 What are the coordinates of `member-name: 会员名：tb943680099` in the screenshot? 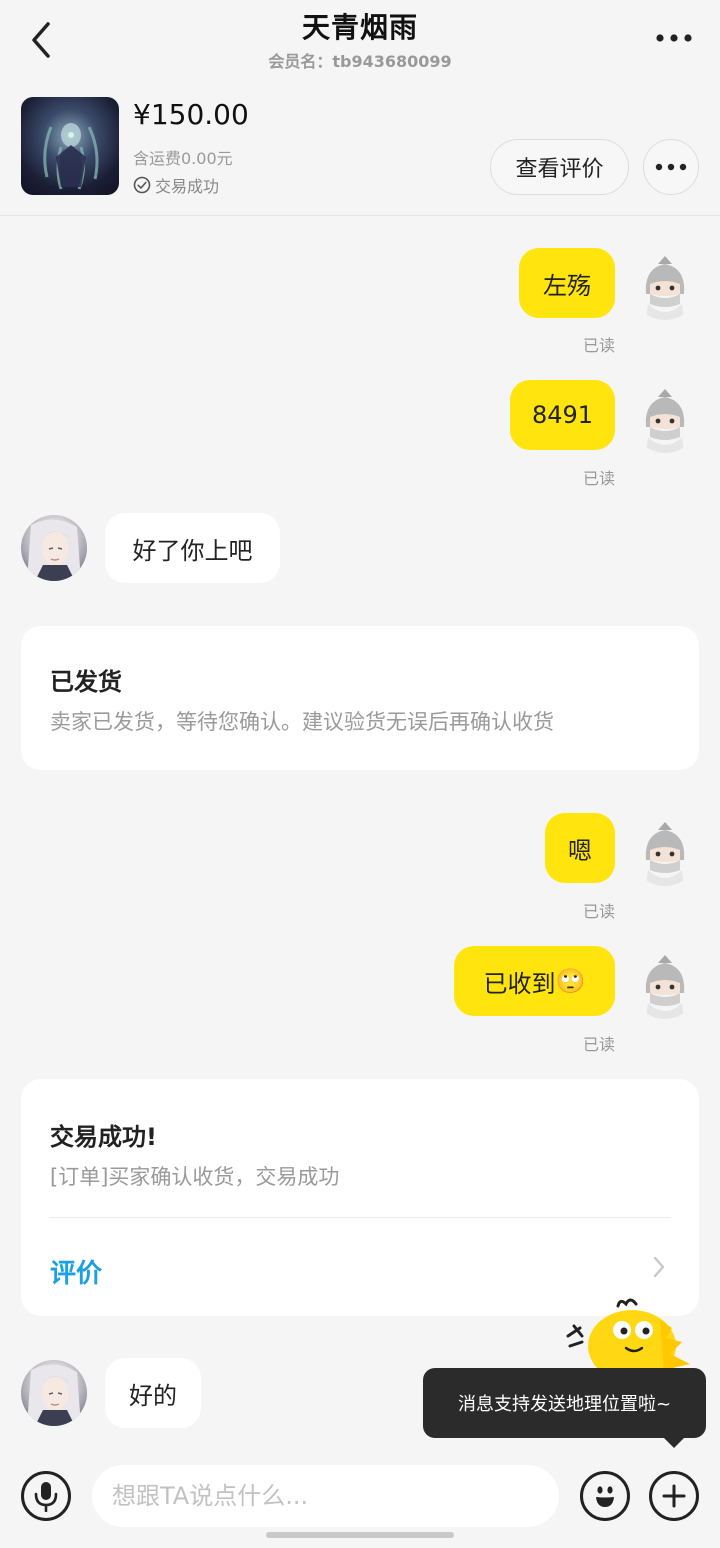 It's located at (360, 61).